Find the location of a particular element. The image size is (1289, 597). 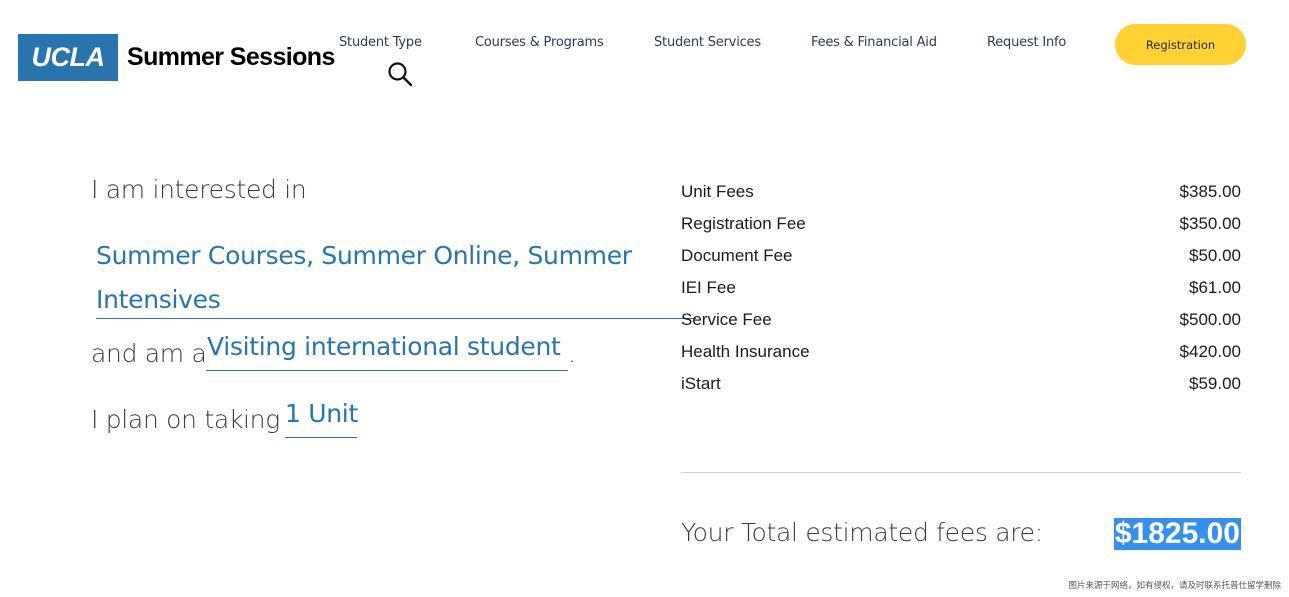

fee-row-registration-fee: Registration Fee $350.00 is located at coordinates (961, 224).